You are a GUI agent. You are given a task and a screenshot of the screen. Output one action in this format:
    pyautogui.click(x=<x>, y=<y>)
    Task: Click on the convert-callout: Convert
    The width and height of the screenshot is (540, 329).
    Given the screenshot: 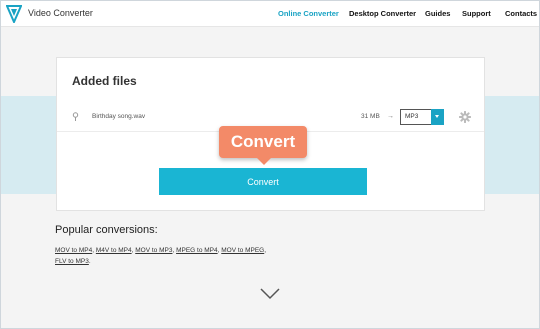 What is the action you would take?
    pyautogui.click(x=263, y=145)
    